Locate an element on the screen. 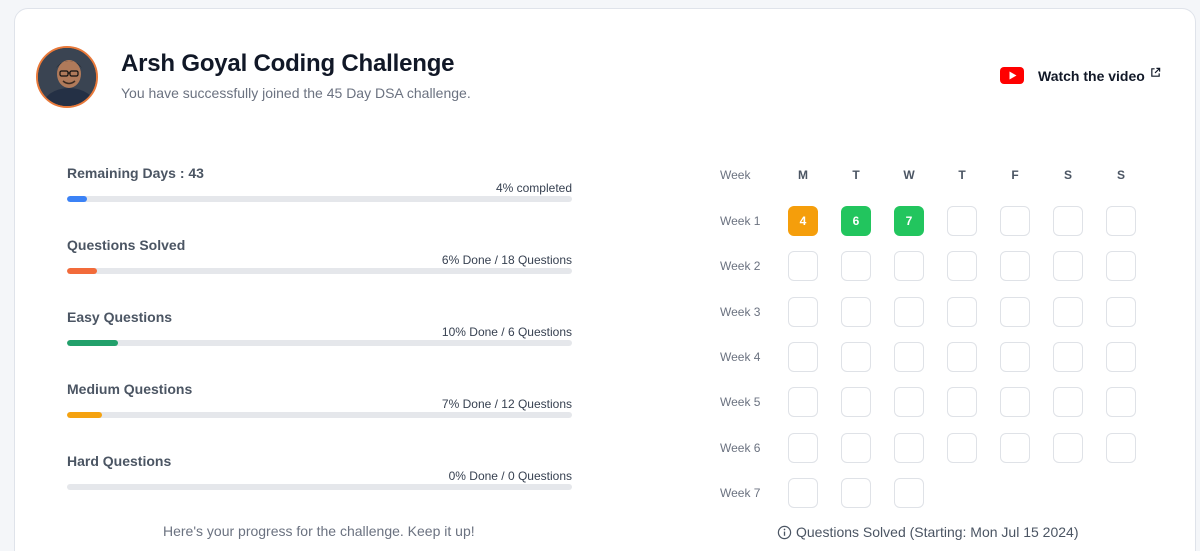  watch-video-link: Watch the video is located at coordinates (1080, 75).